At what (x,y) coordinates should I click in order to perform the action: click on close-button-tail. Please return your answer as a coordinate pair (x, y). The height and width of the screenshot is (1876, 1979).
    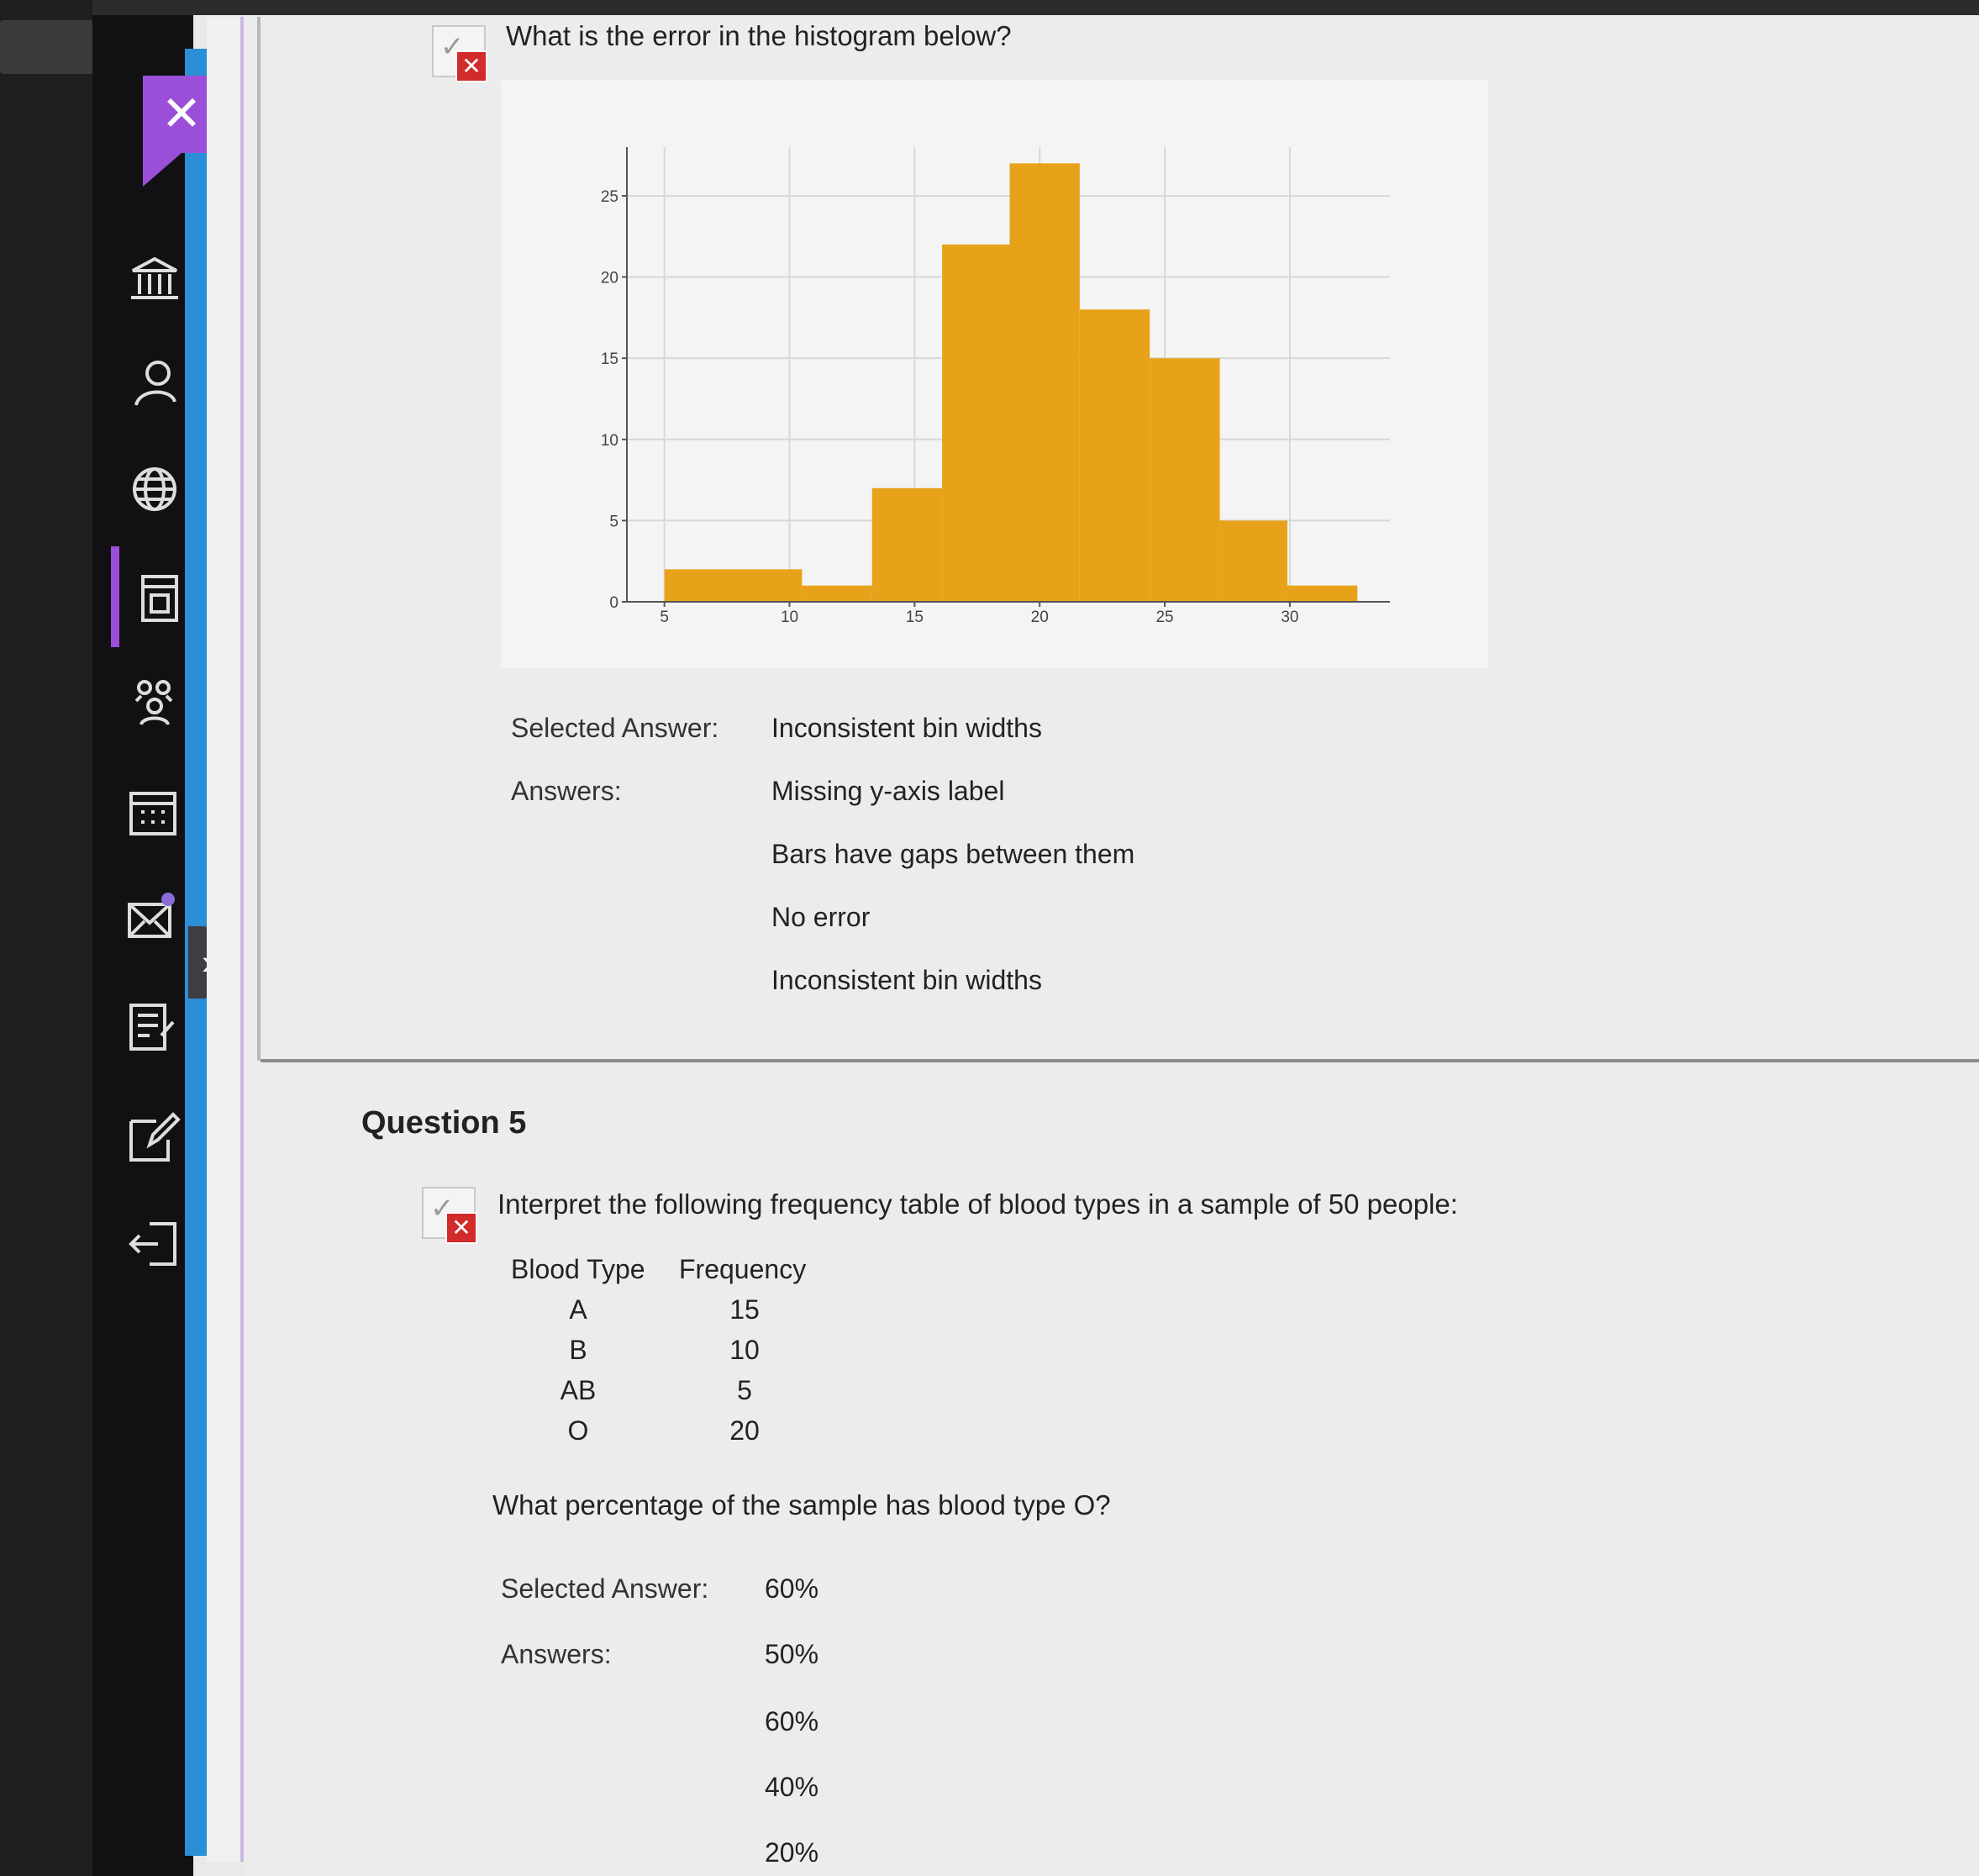
    Looking at the image, I should click on (162, 170).